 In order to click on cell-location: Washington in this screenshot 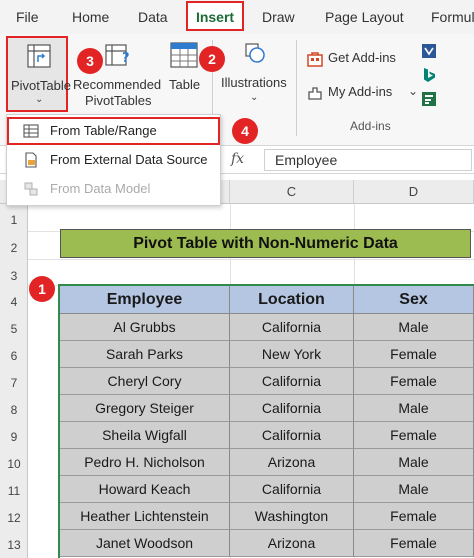, I will do `click(292, 516)`.